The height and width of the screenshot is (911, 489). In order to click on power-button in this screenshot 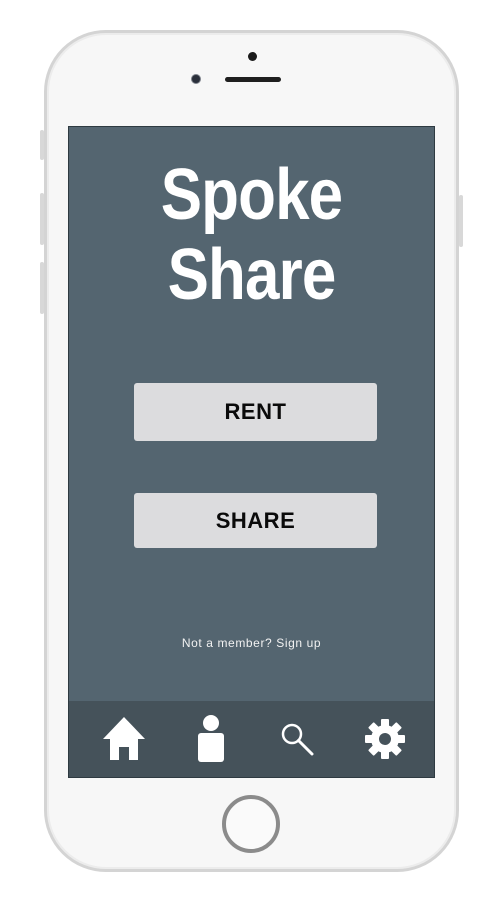, I will do `click(461, 221)`.